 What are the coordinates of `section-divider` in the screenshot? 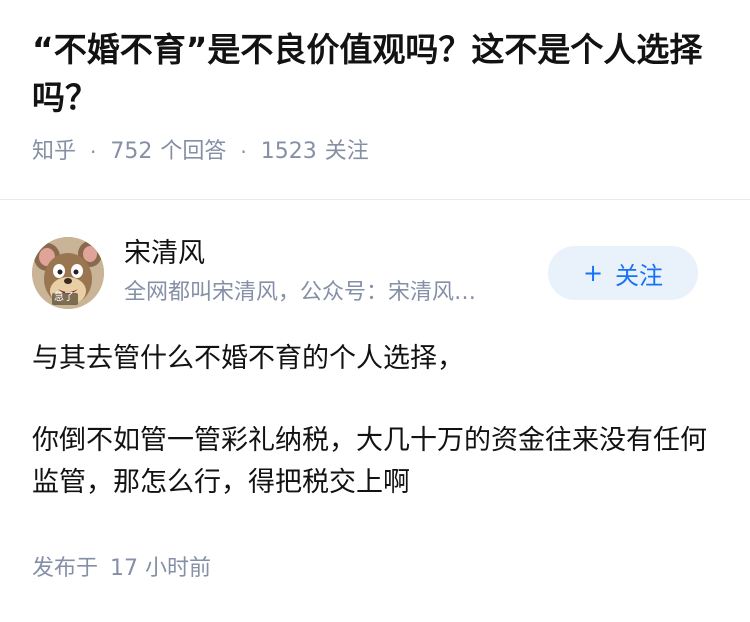 It's located at (375, 199).